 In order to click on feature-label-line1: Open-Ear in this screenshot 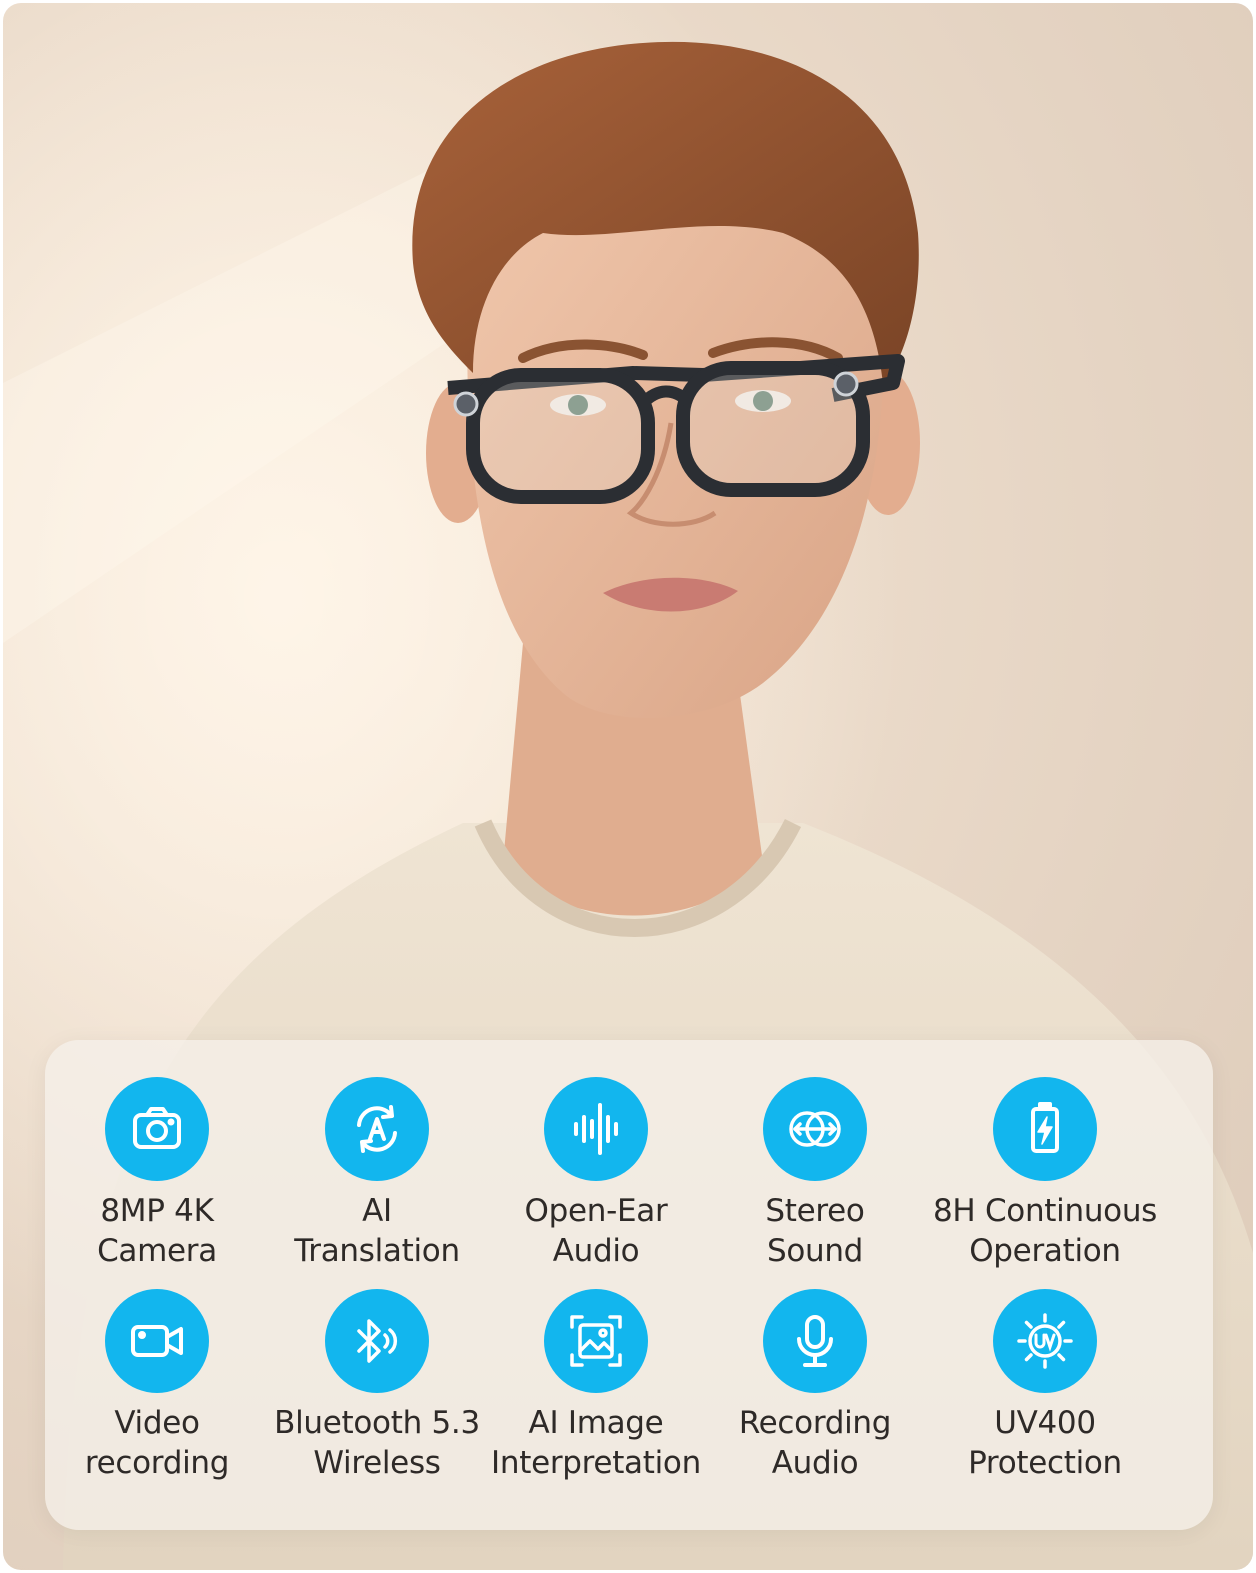, I will do `click(596, 1211)`.